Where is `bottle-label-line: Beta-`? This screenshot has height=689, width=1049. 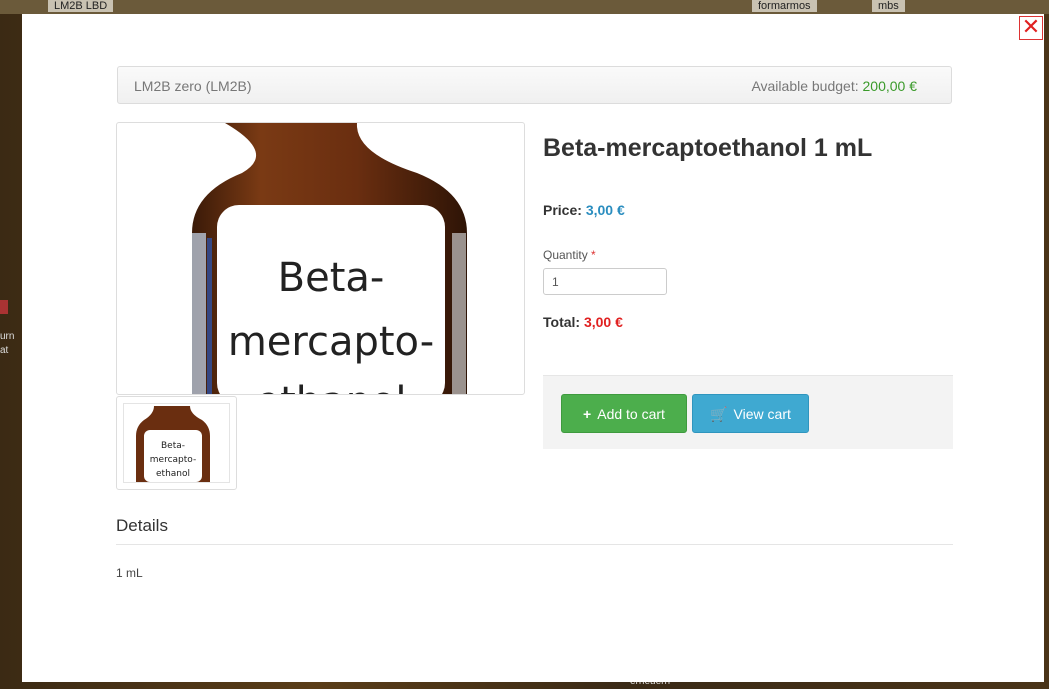 bottle-label-line: Beta- is located at coordinates (331, 278).